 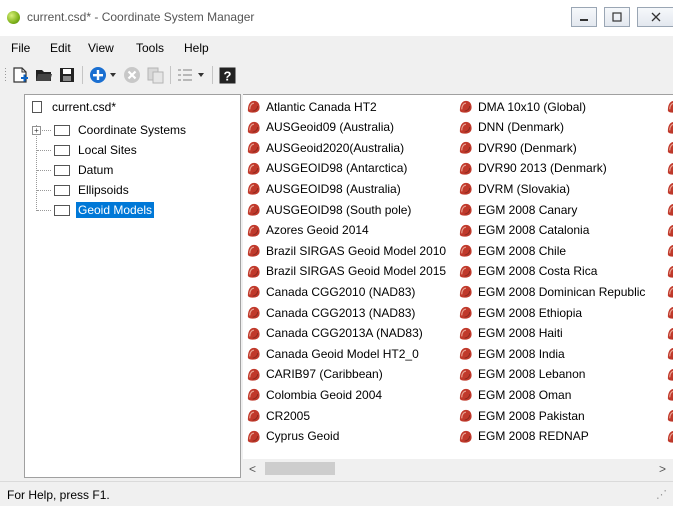 What do you see at coordinates (511, 127) in the screenshot?
I see `geoid-list-item: DNN (Denmark)` at bounding box center [511, 127].